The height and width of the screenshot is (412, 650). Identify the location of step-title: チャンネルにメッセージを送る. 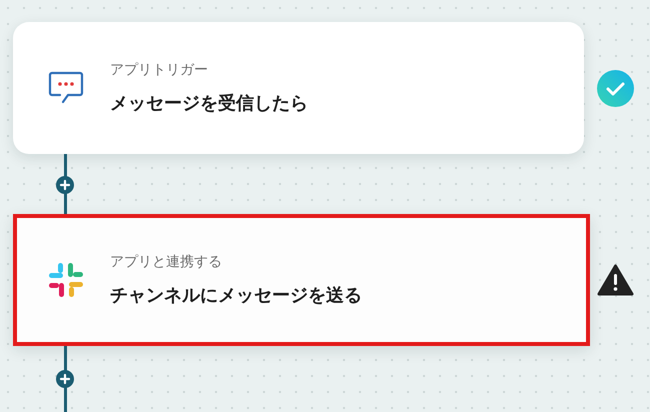
(236, 295).